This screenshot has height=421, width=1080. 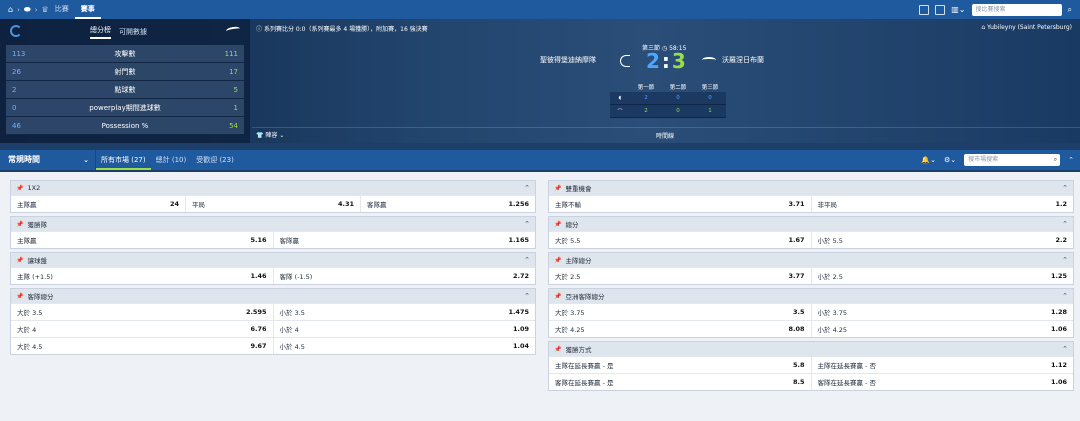 I want to click on period-select: 常規時間 ⌄, so click(x=48, y=160).